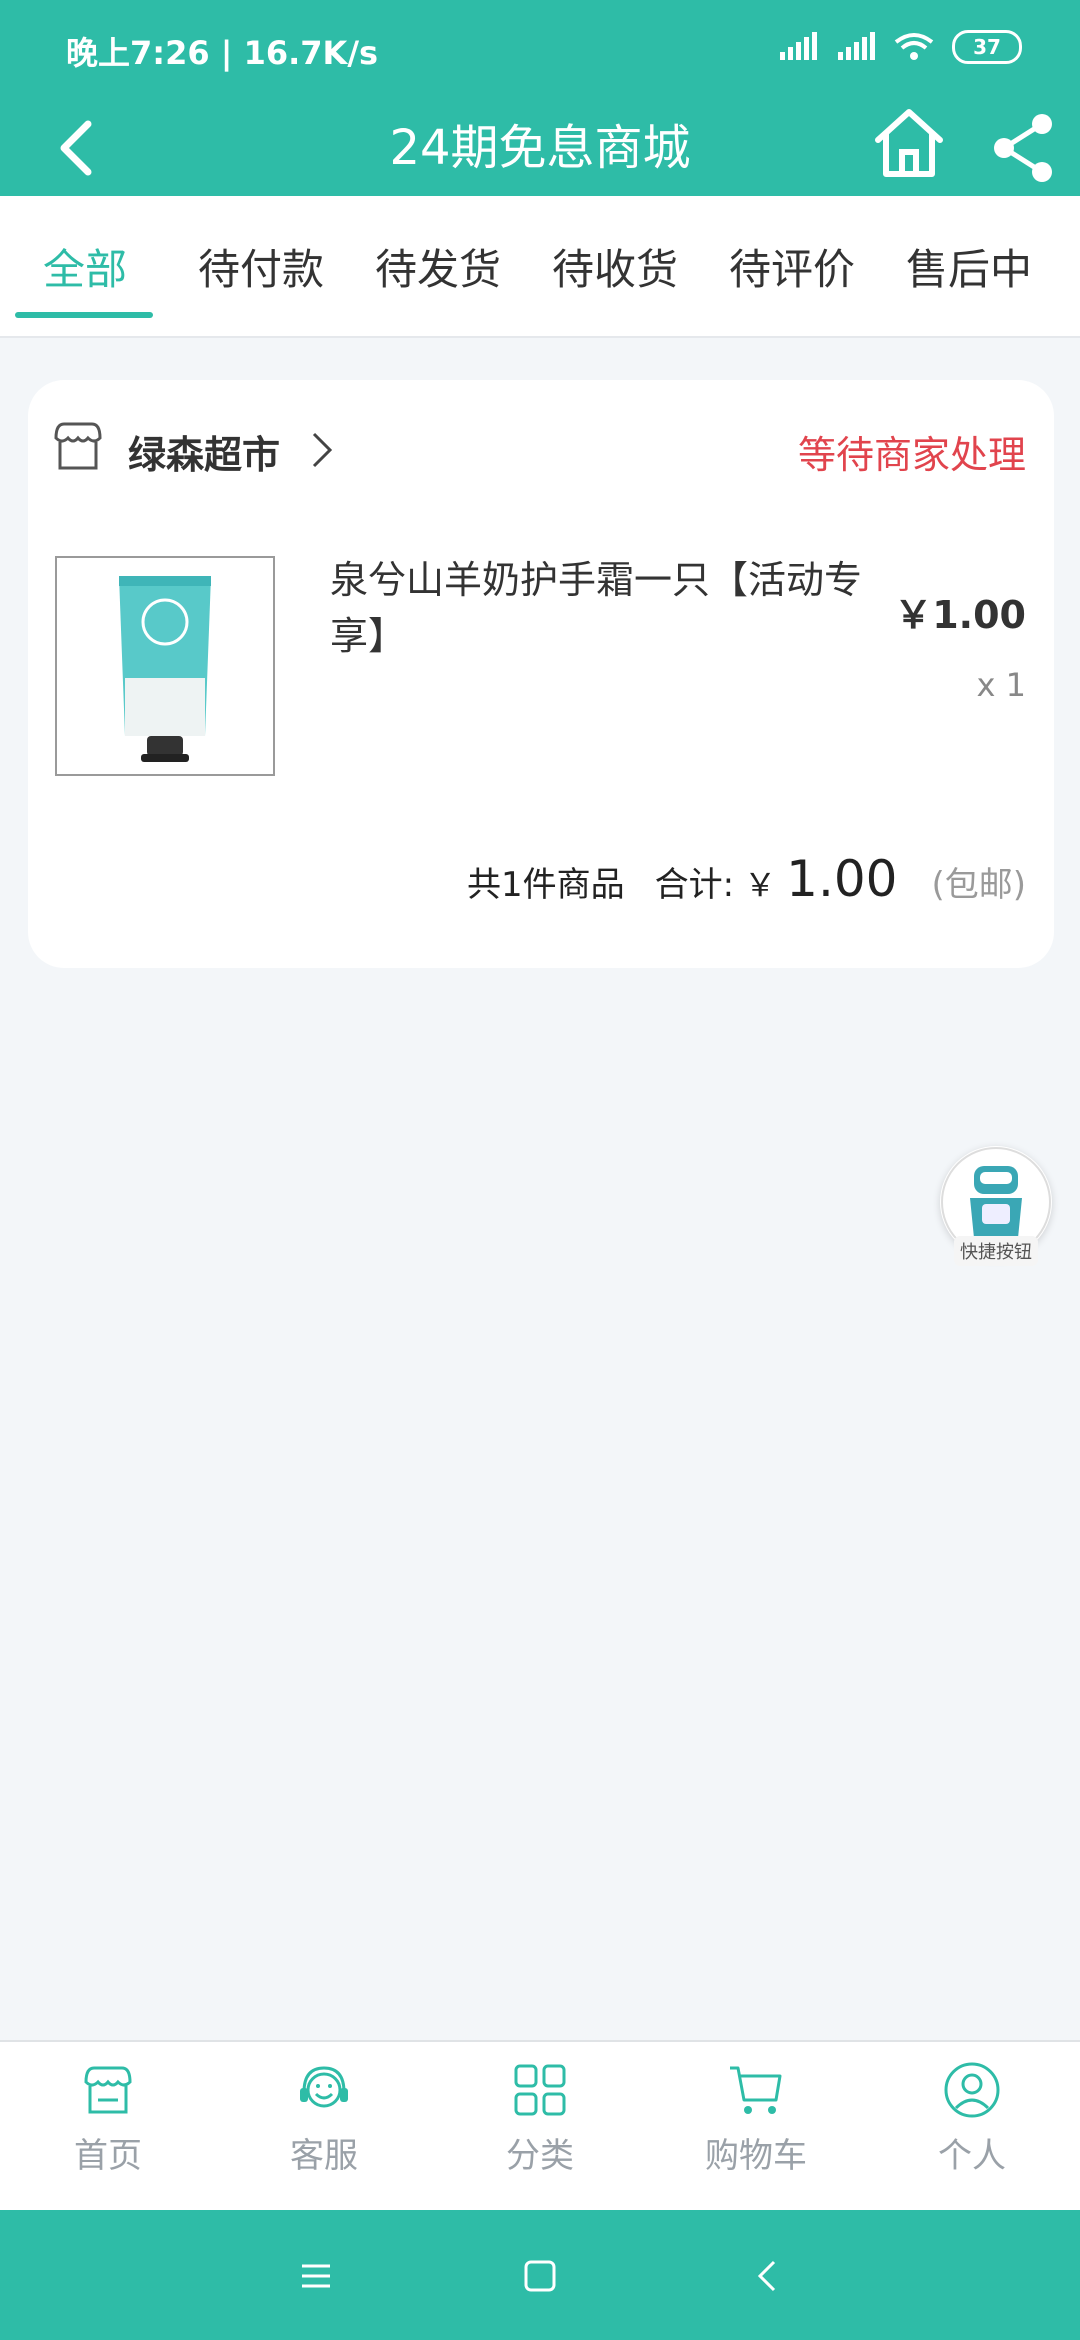  I want to click on currency-symbol: ￥, so click(760, 885).